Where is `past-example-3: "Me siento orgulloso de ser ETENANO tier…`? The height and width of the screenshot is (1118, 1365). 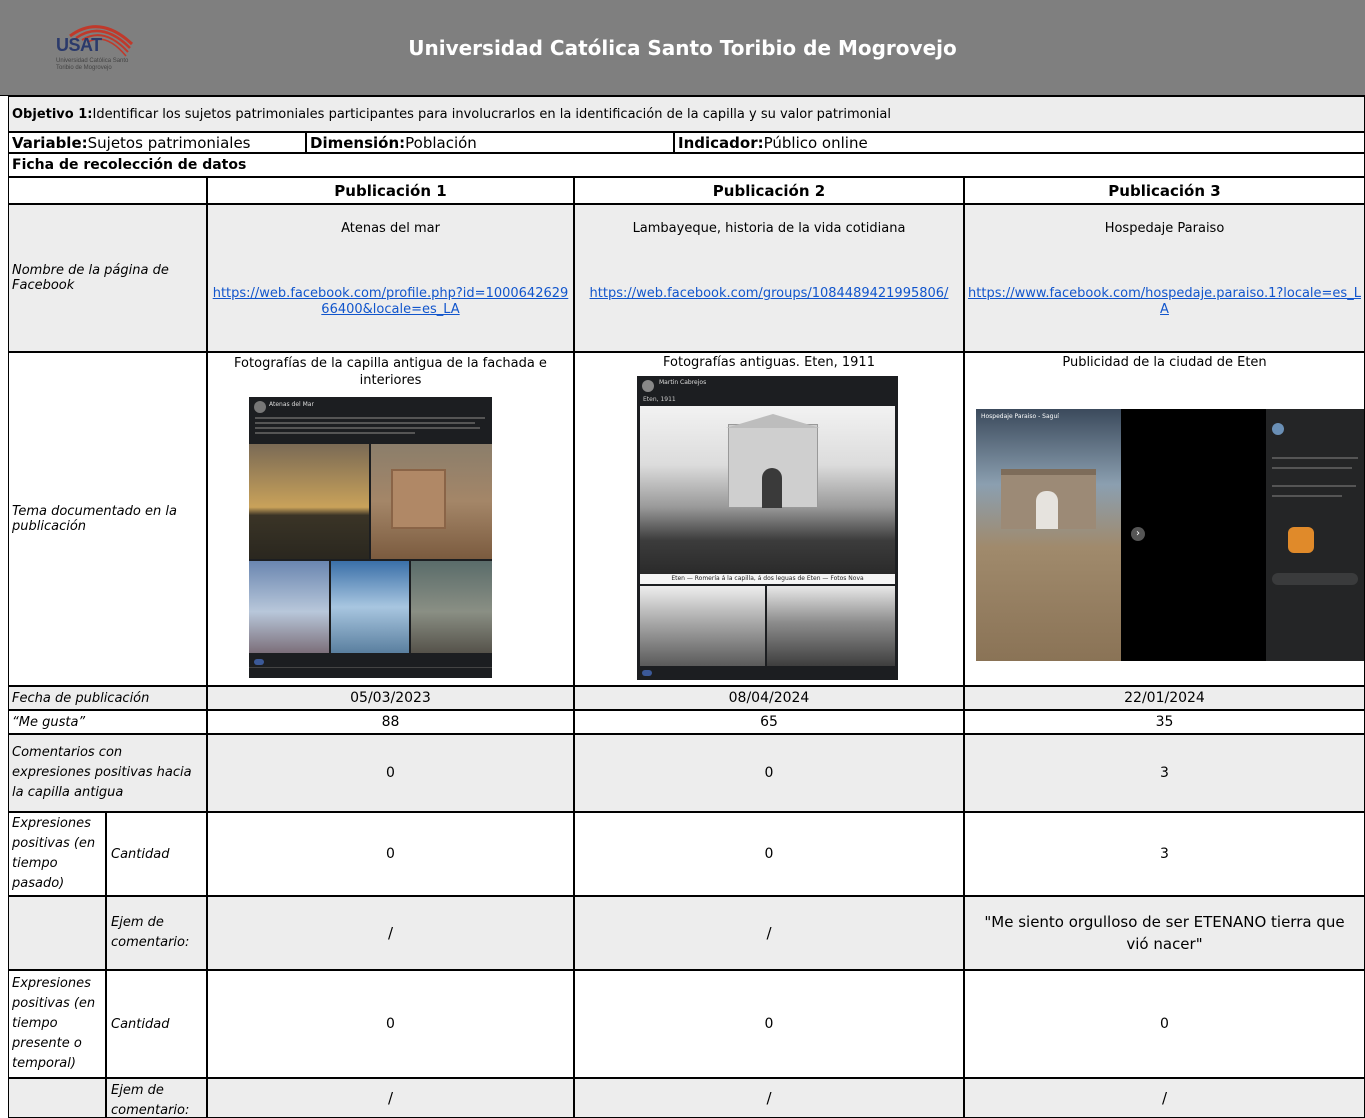
past-example-3: "Me siento orgulloso de ser ETENANO tier… is located at coordinates (1164, 933).